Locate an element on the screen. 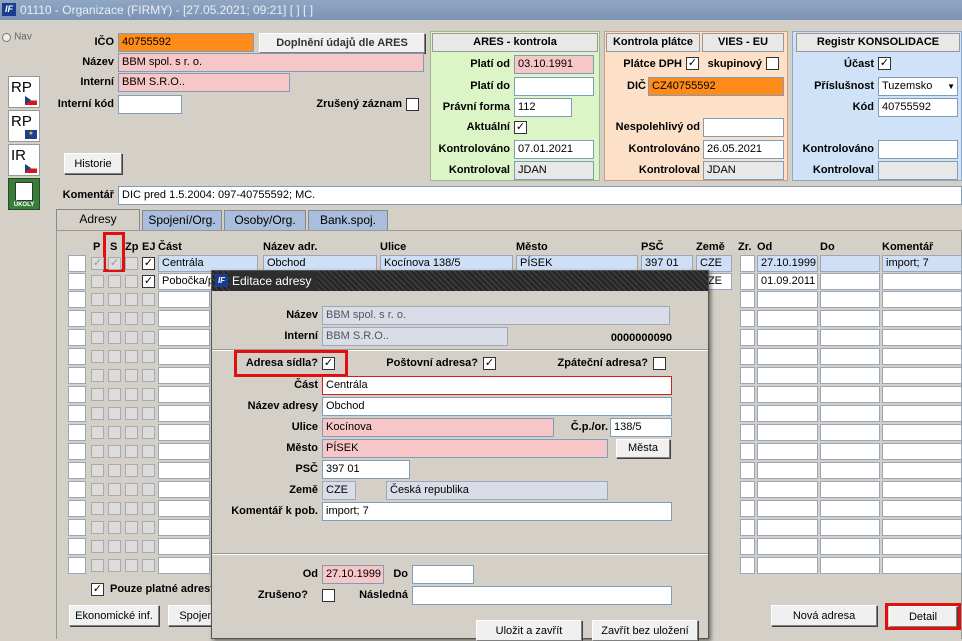 The width and height of the screenshot is (962, 641). dlg-cp-field: 138/5 is located at coordinates (641, 427).